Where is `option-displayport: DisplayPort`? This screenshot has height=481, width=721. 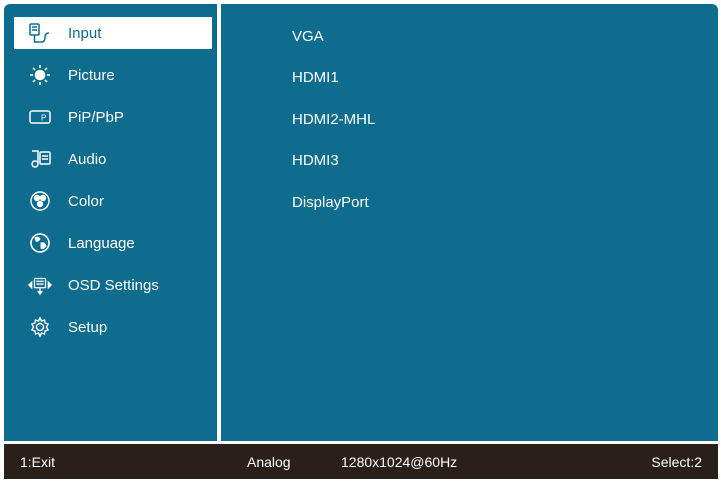 option-displayport: DisplayPort is located at coordinates (330, 202).